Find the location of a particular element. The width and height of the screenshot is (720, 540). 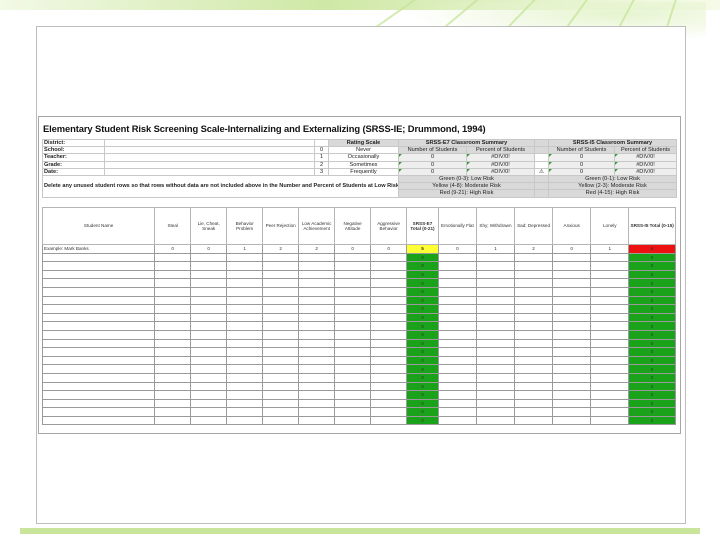

student-name-cell: Example: Mark Banks is located at coordinates (98, 249).